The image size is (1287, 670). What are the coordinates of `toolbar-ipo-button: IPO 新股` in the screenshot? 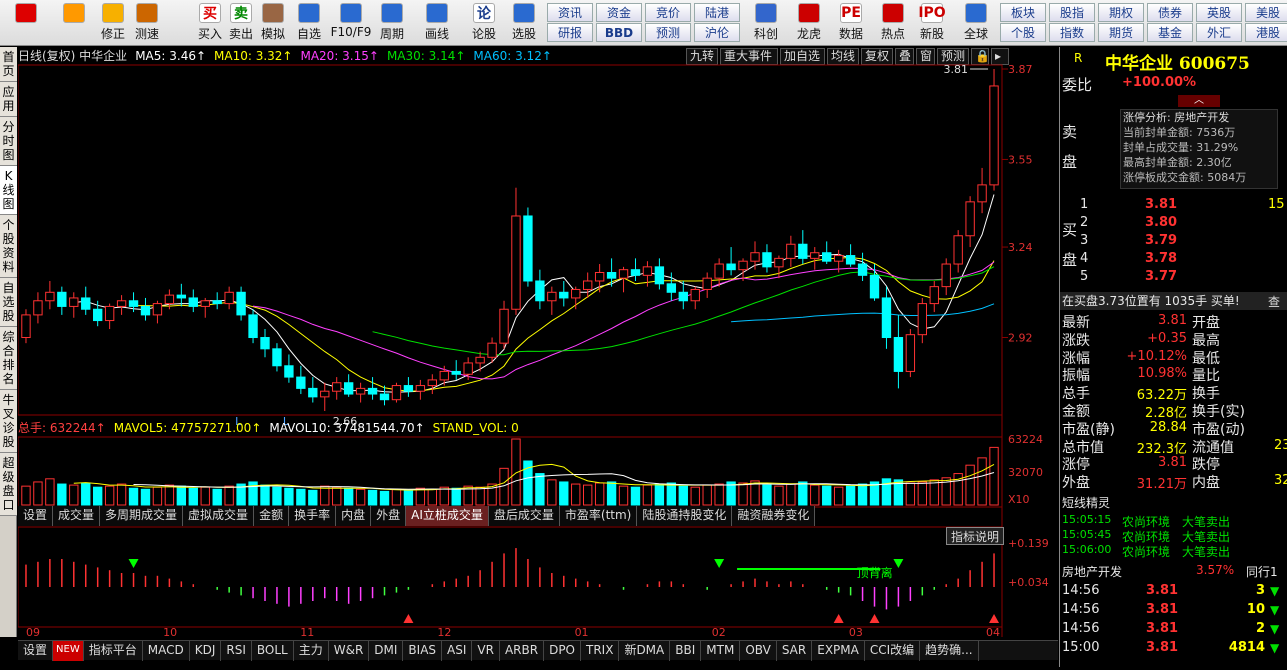 It's located at (932, 23).